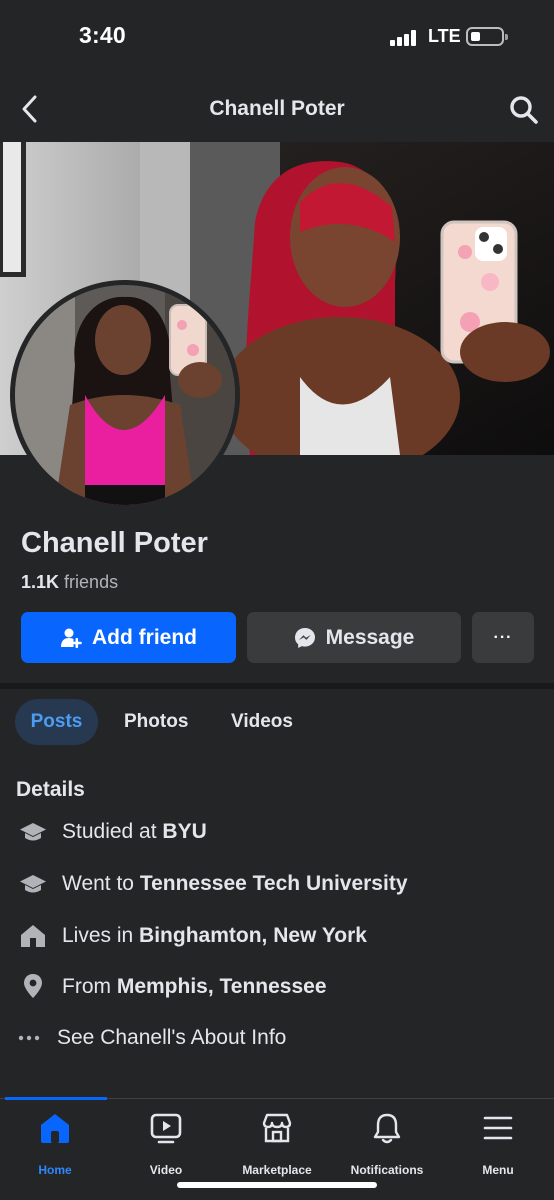 Image resolution: width=554 pixels, height=1200 pixels. I want to click on hamburger-menu-icon, so click(498, 1128).